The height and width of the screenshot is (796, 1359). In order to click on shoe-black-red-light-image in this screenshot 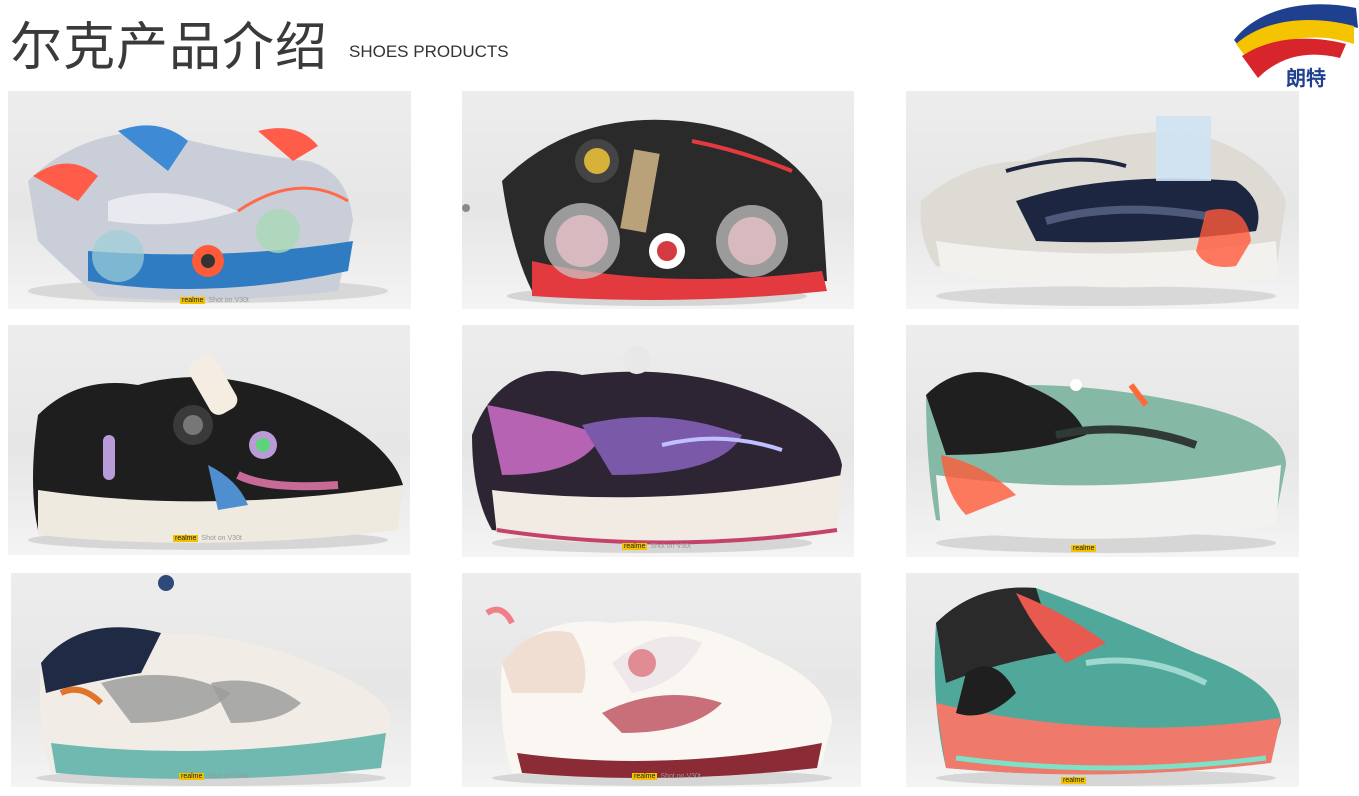, I will do `click(664, 212)`.